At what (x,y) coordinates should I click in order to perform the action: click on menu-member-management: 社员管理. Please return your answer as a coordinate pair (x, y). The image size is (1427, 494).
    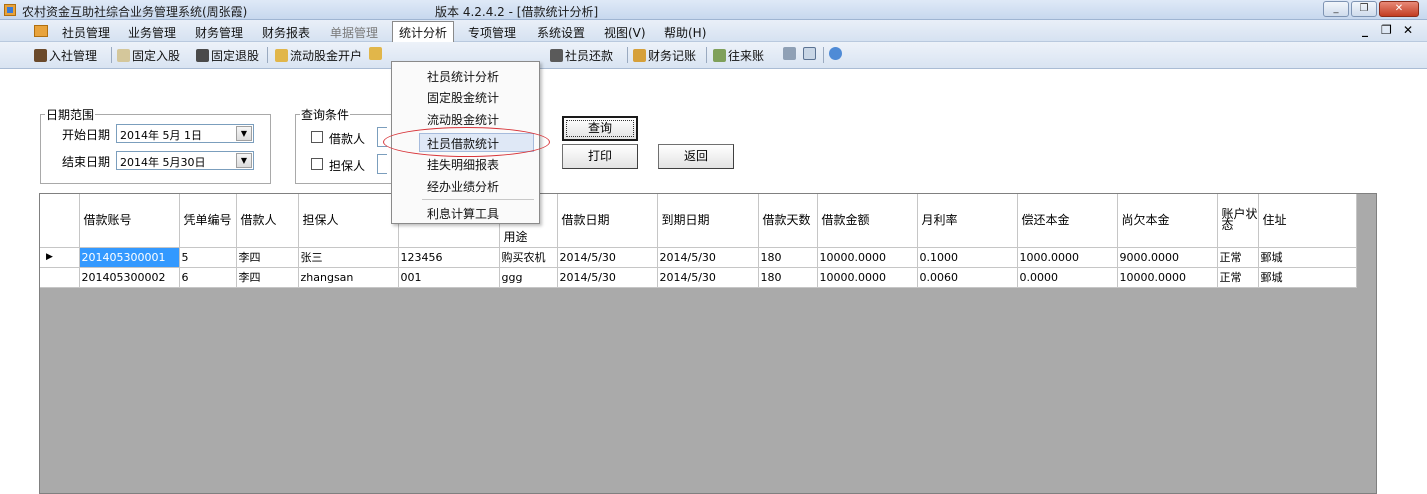
    Looking at the image, I should click on (86, 32).